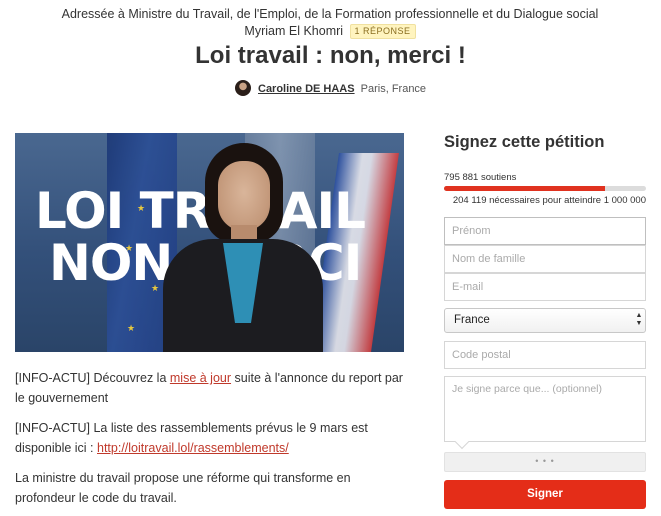  Describe the element at coordinates (200, 378) in the screenshot. I see `update-link: mise à jour` at that location.